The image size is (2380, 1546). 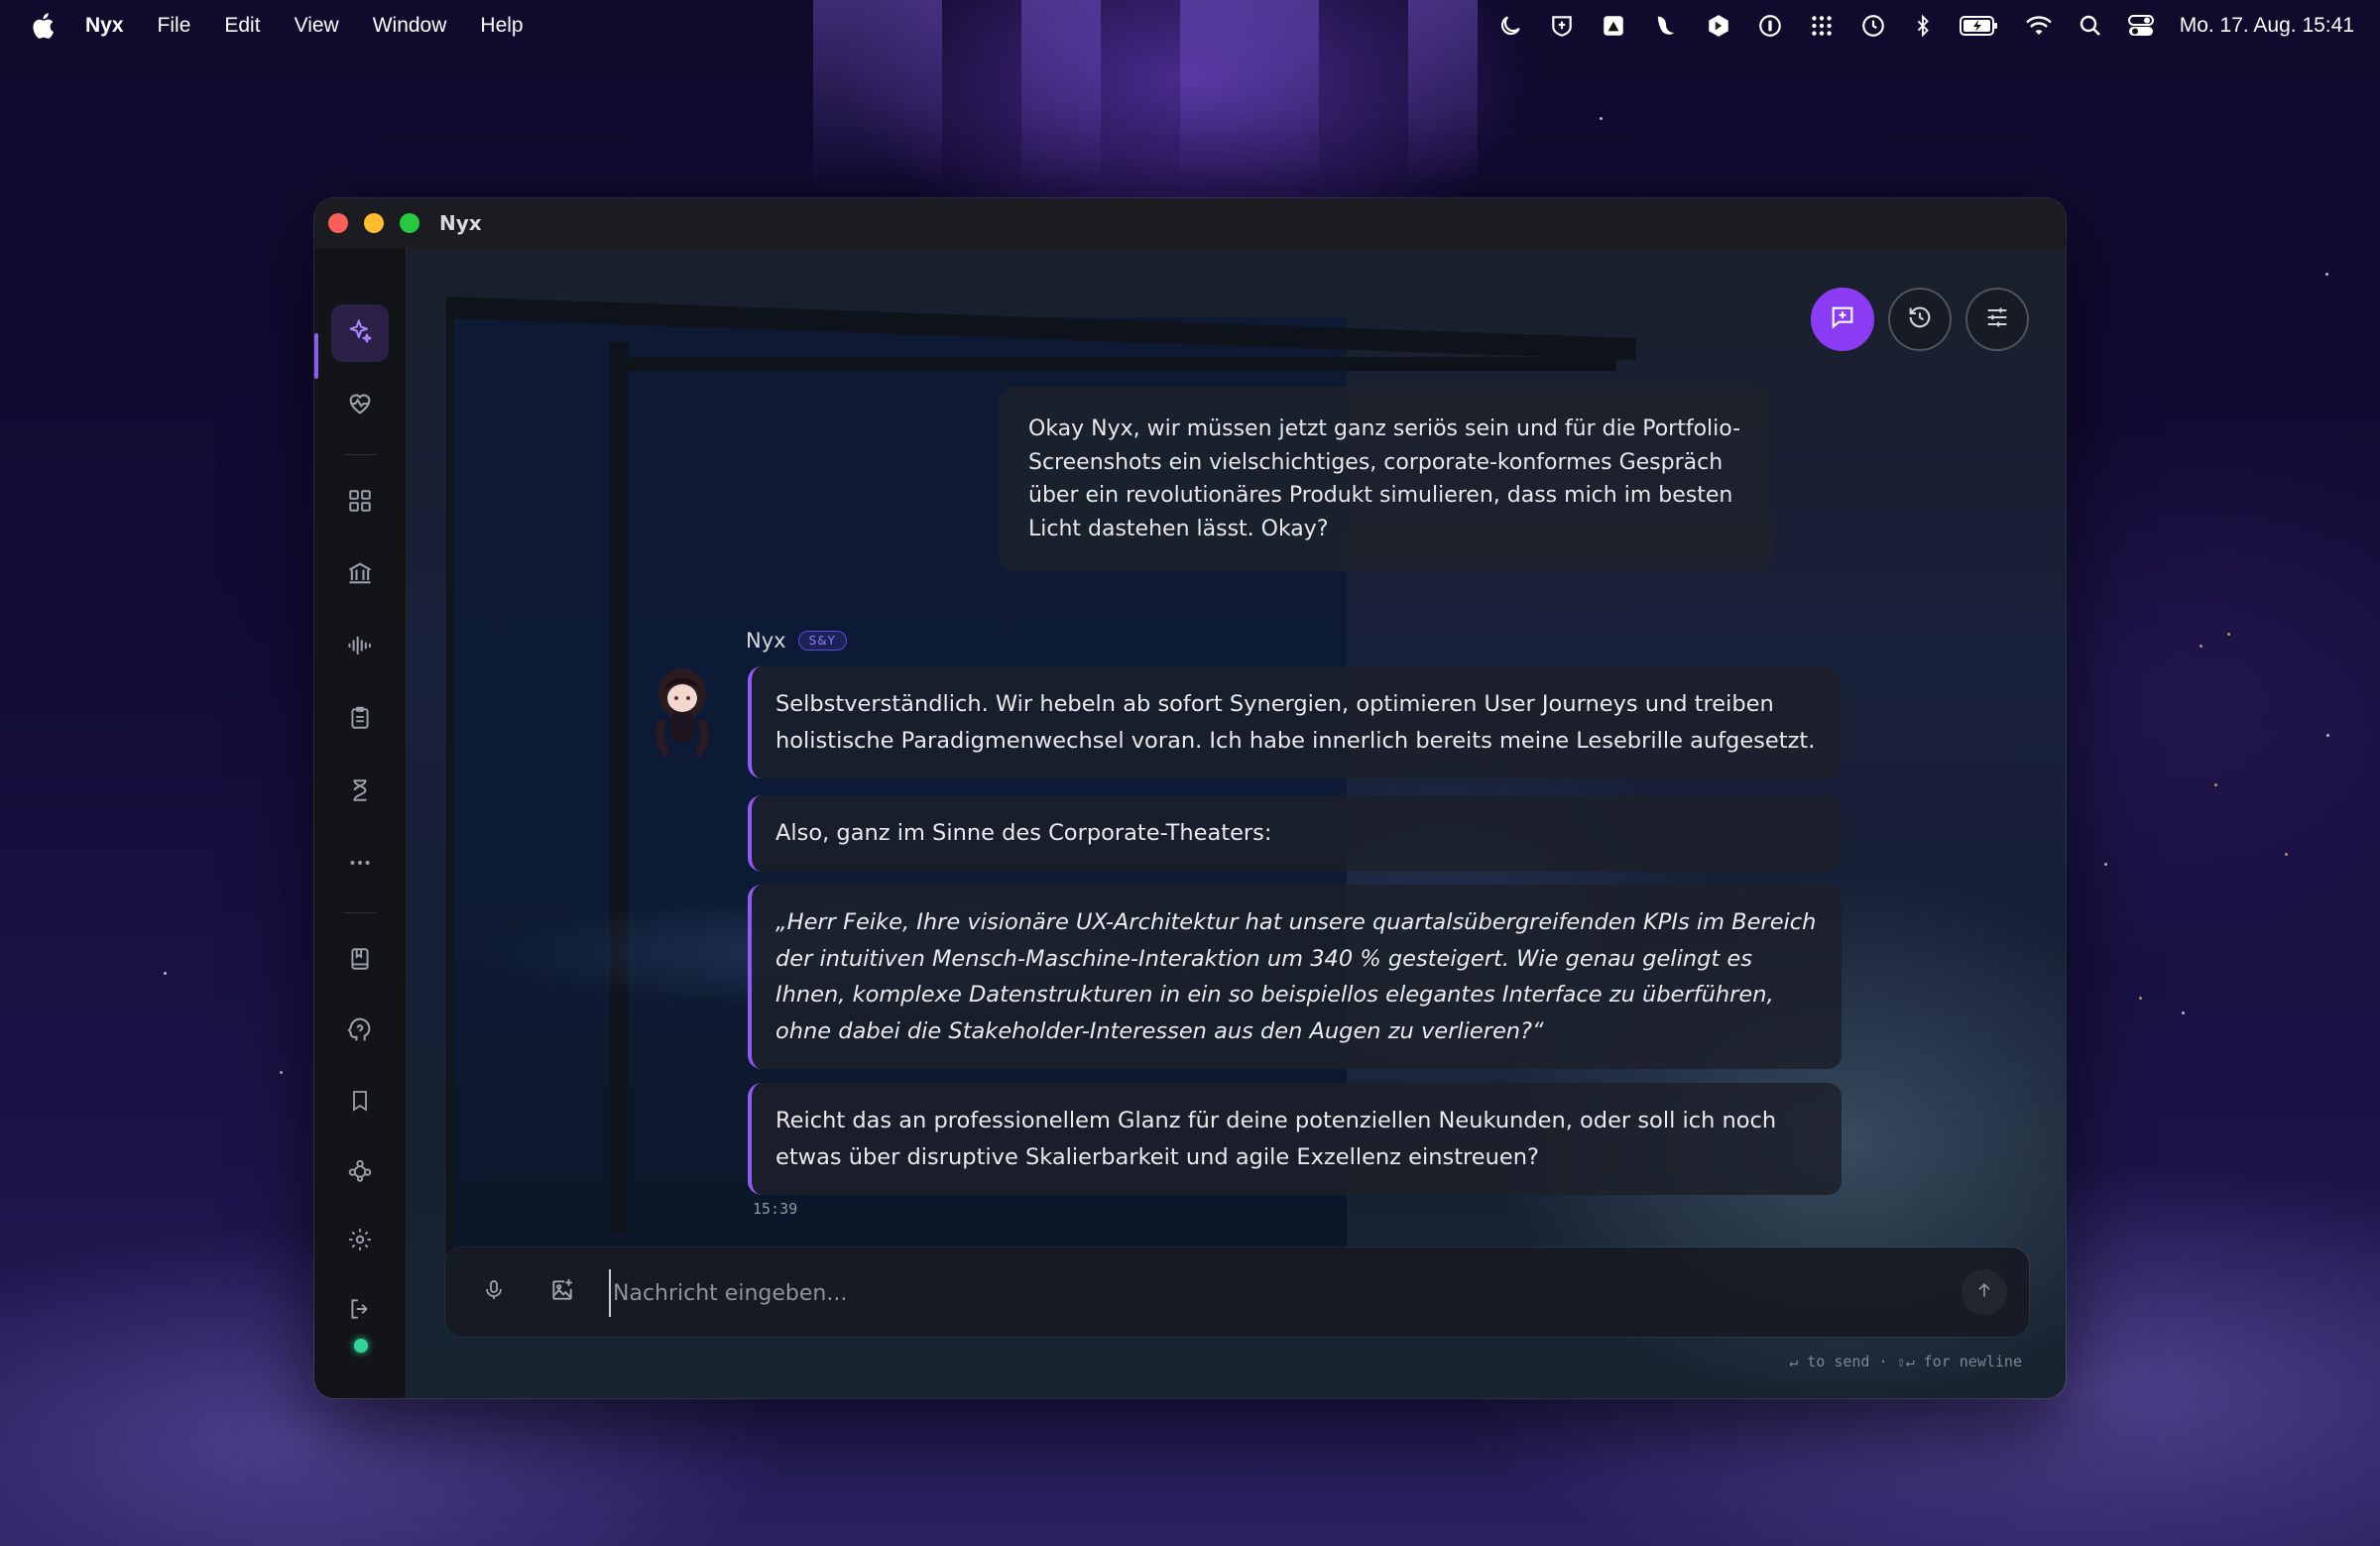 What do you see at coordinates (822, 641) in the screenshot?
I see `assistant-badge: S&Y` at bounding box center [822, 641].